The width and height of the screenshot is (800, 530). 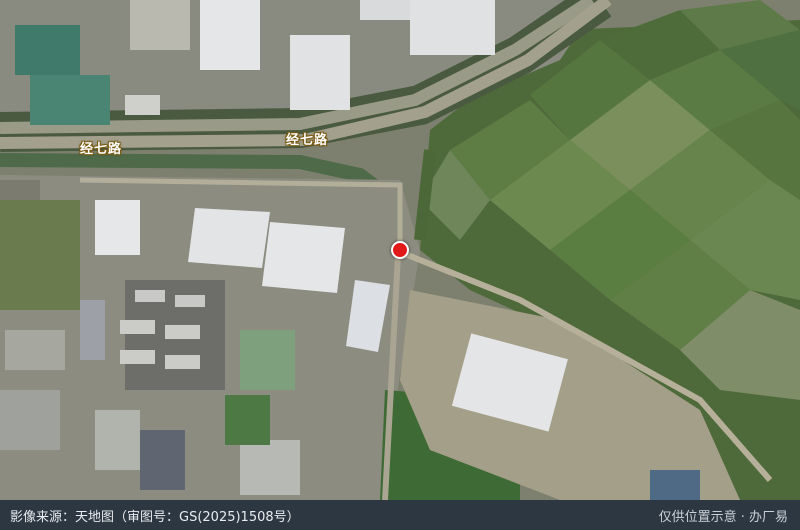 I want to click on map-footer: 影像来源：天地图（审图号：GS(2025)1508号） 仅供位置示意 · 办厂易, so click(x=400, y=515).